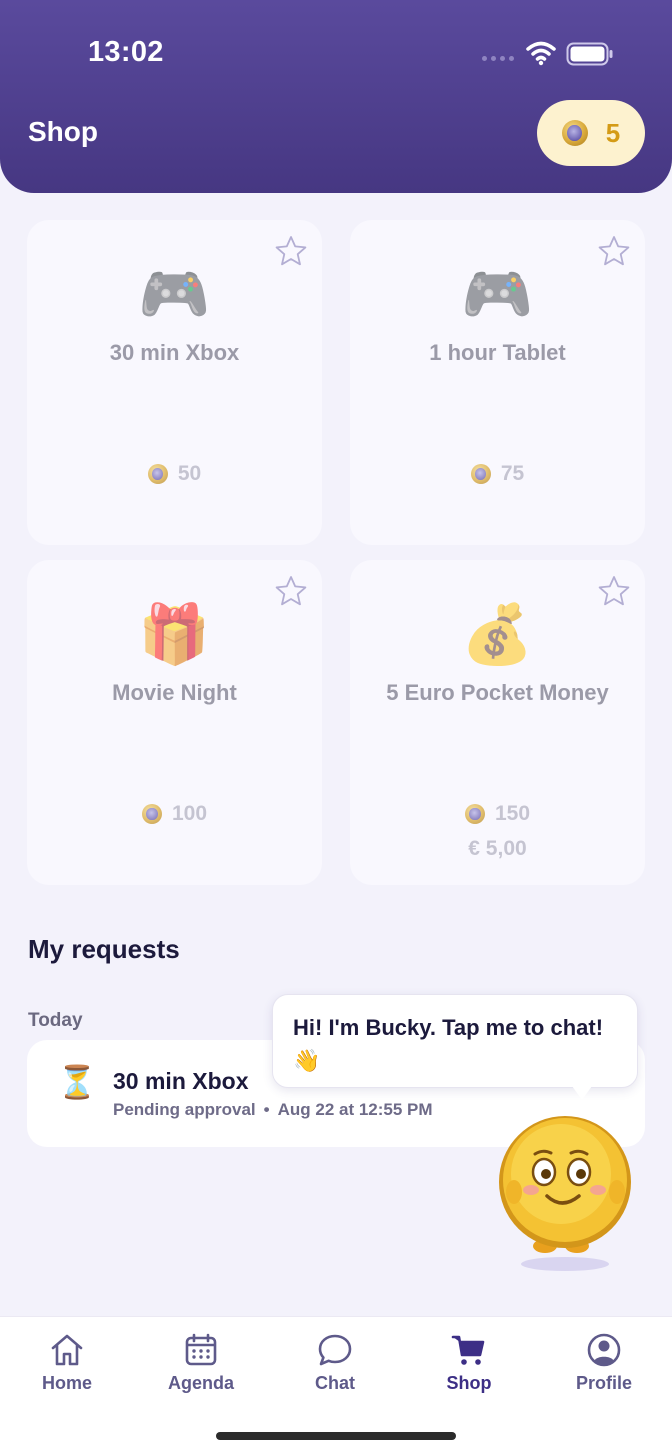 This screenshot has height=1454, width=672. I want to click on reward-price: 100, so click(174, 814).